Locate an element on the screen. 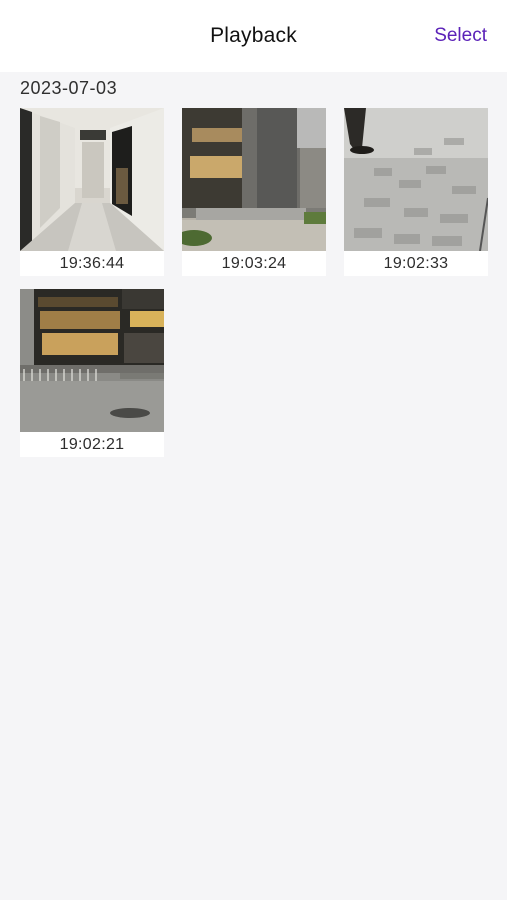 The height and width of the screenshot is (900, 507). recording-thumbnail: 19:36:44 is located at coordinates (92, 192).